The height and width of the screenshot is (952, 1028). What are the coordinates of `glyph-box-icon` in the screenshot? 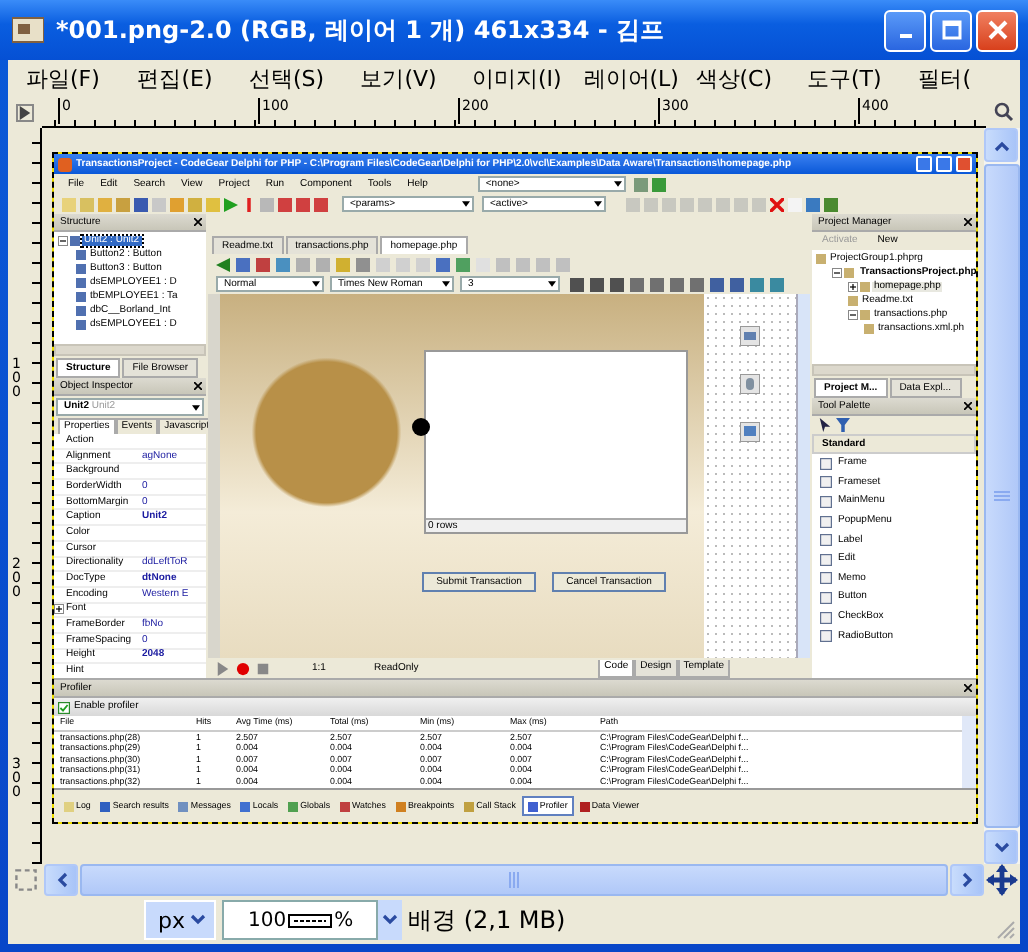 It's located at (310, 920).